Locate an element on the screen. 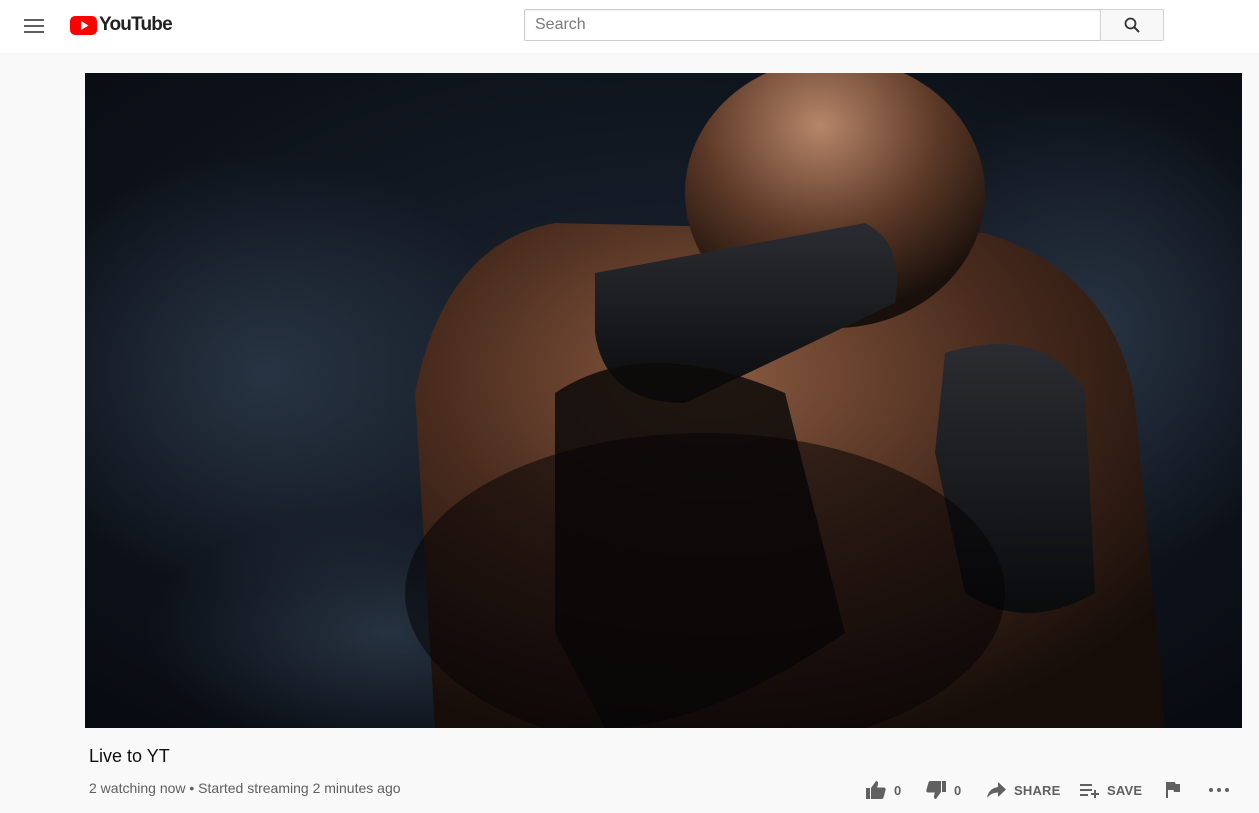  youtube-logo-icon is located at coordinates (83, 25).